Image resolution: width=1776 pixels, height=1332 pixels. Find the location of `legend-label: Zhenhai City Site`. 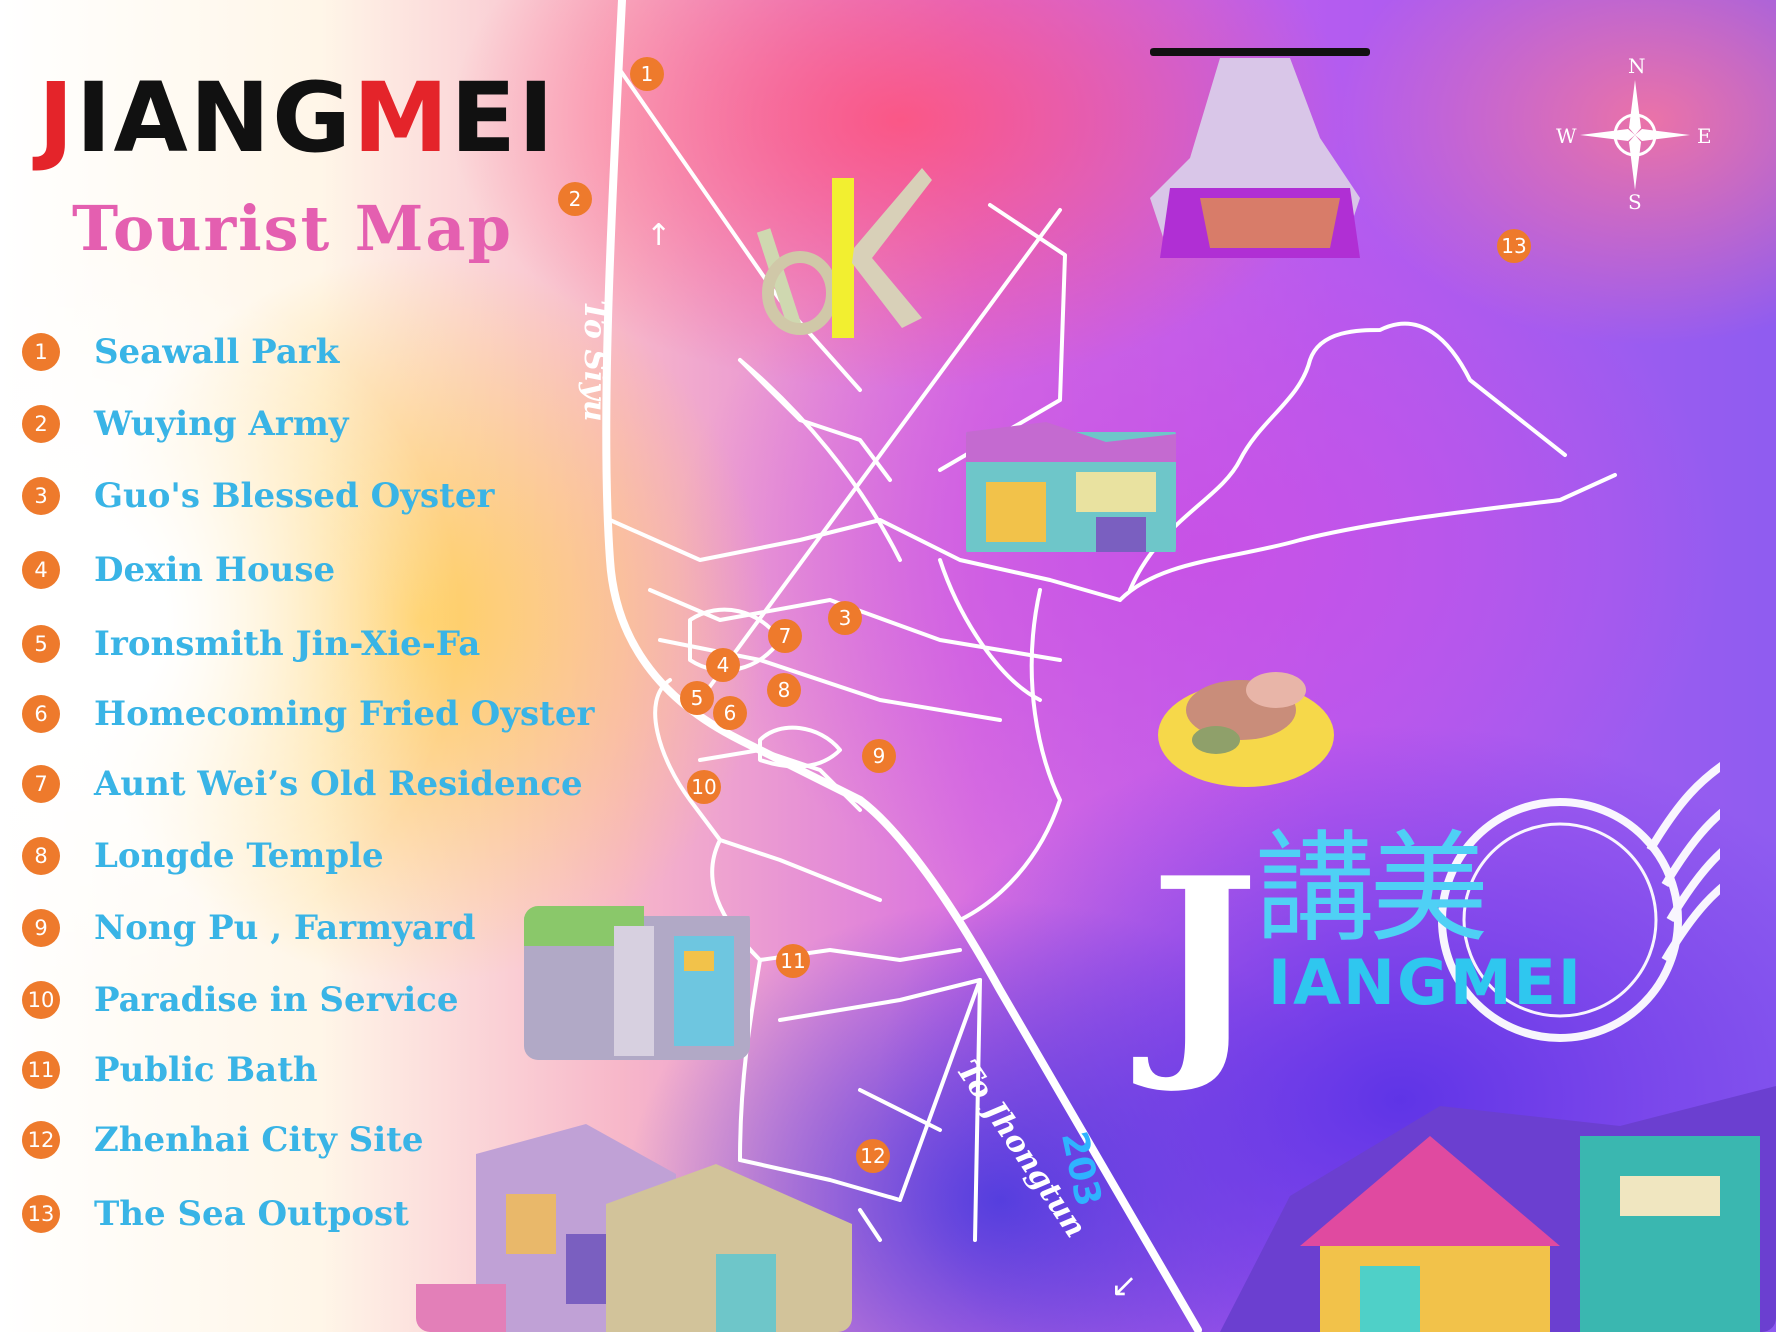

legend-label: Zhenhai City Site is located at coordinates (259, 1140).